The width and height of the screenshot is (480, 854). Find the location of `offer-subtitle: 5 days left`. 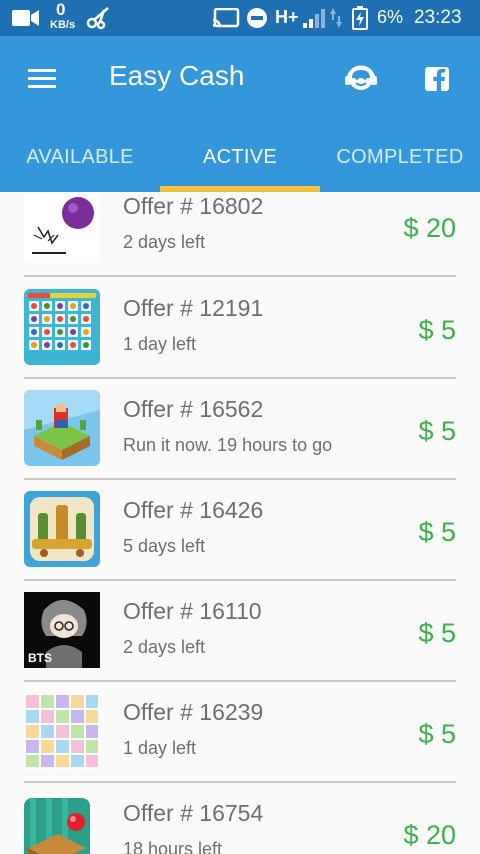

offer-subtitle: 5 days left is located at coordinates (164, 546).